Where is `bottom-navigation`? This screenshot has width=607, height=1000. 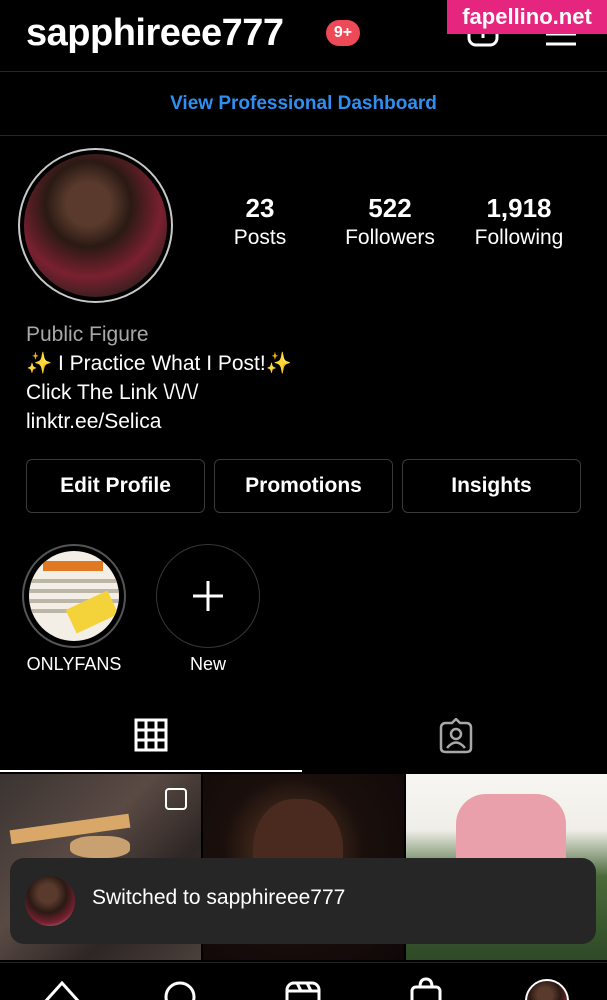 bottom-navigation is located at coordinates (303, 981).